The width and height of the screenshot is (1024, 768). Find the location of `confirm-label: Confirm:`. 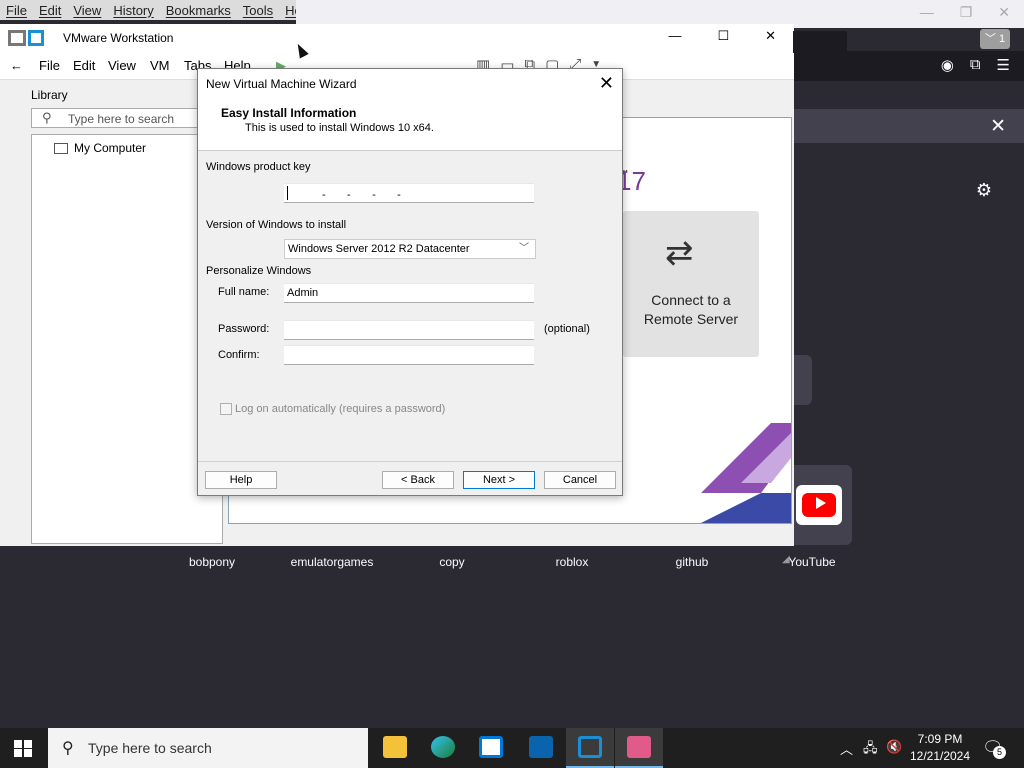

confirm-label: Confirm: is located at coordinates (239, 355).